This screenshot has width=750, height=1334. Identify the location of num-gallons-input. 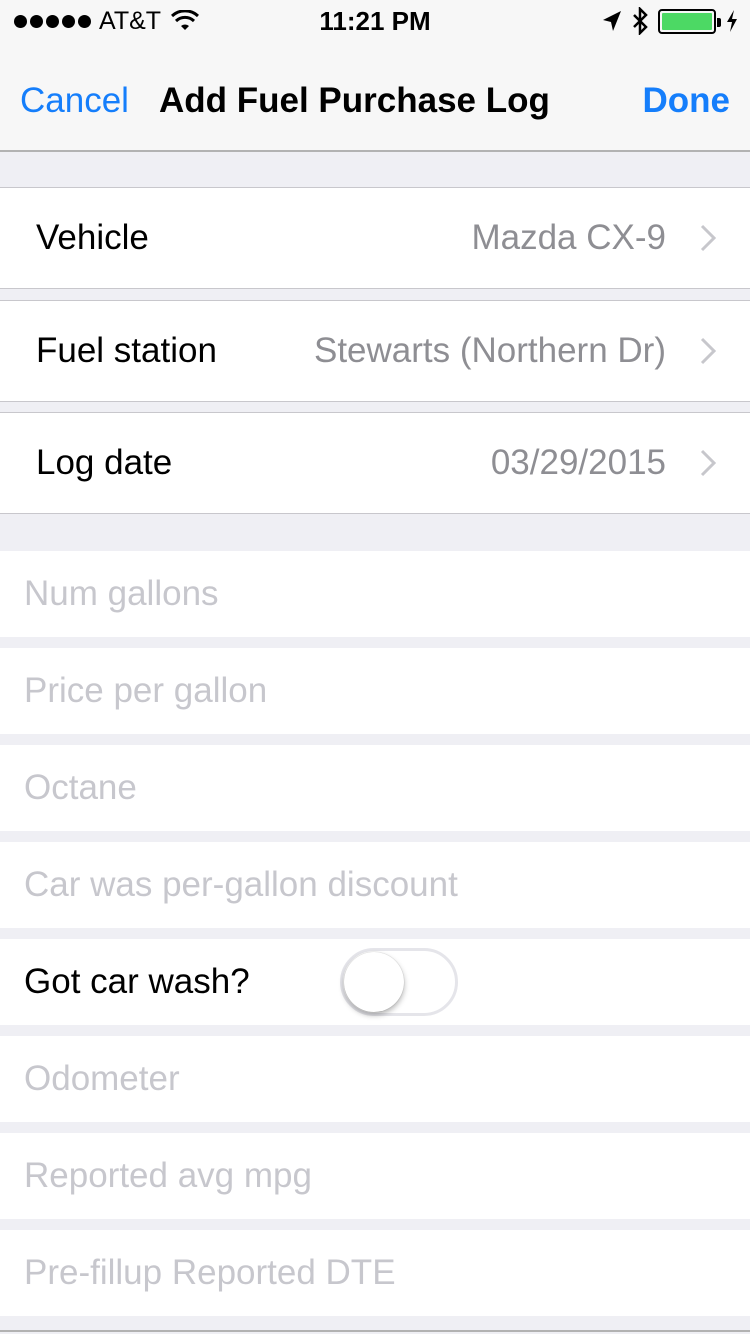
(374, 594).